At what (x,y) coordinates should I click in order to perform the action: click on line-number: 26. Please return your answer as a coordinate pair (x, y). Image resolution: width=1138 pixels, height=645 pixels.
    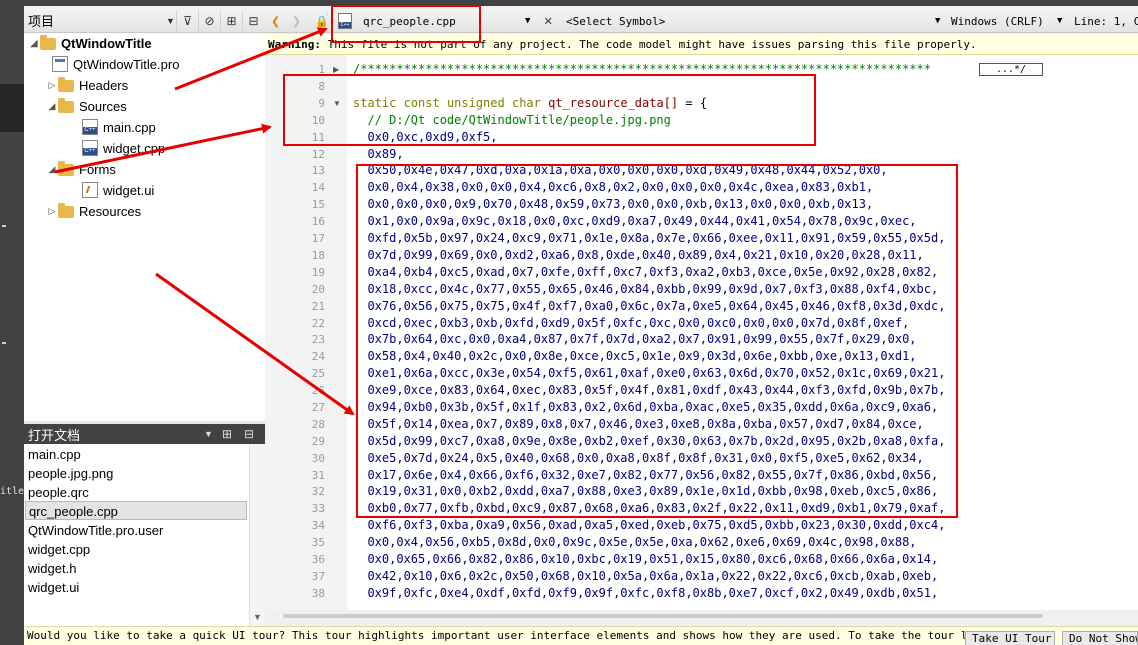
    Looking at the image, I should click on (318, 390).